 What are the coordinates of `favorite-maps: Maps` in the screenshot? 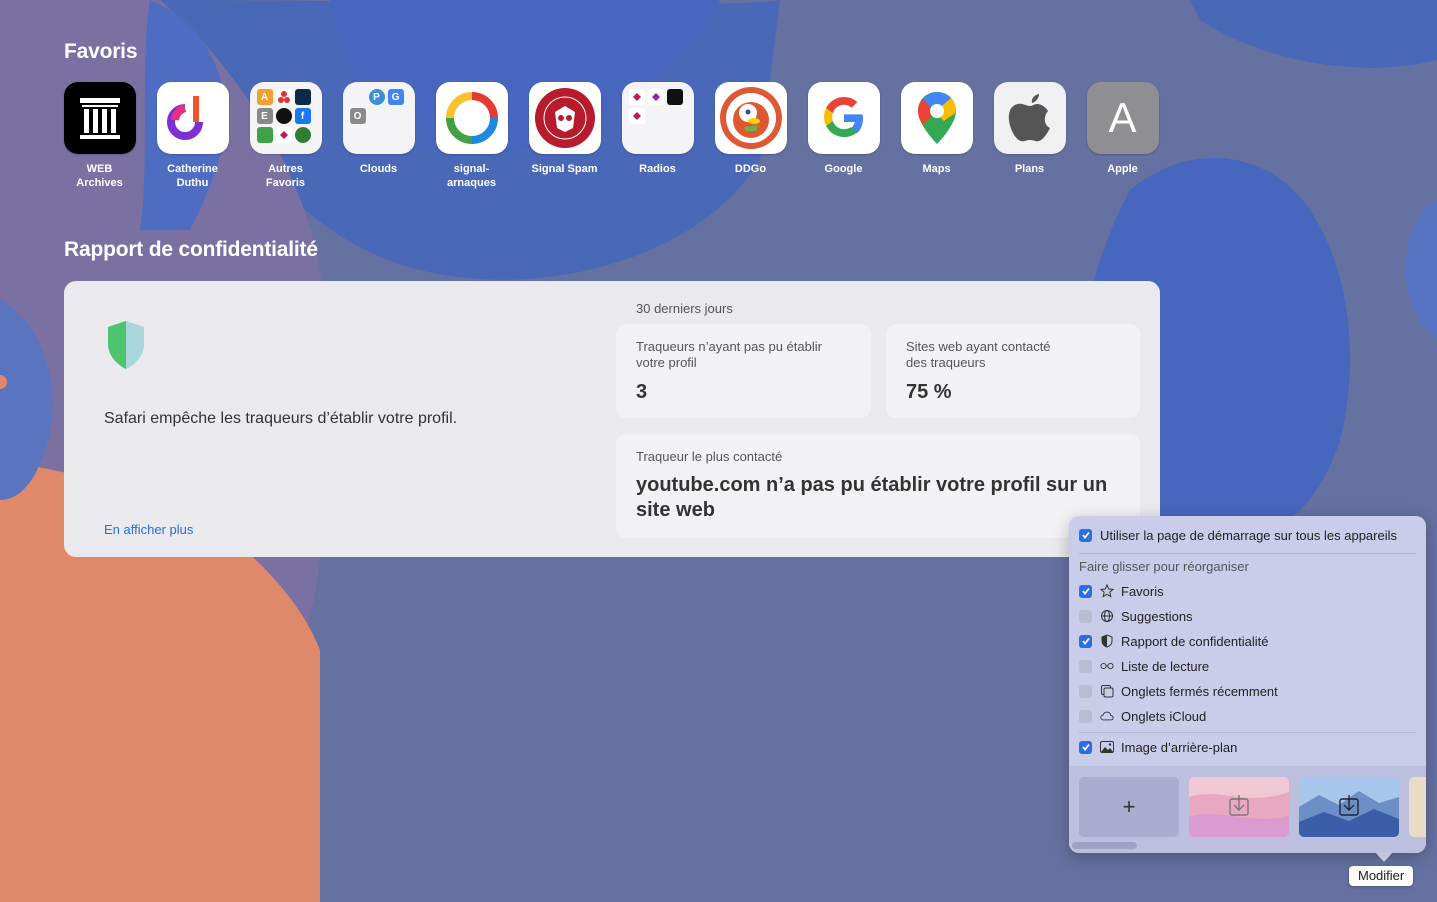 It's located at (936, 136).